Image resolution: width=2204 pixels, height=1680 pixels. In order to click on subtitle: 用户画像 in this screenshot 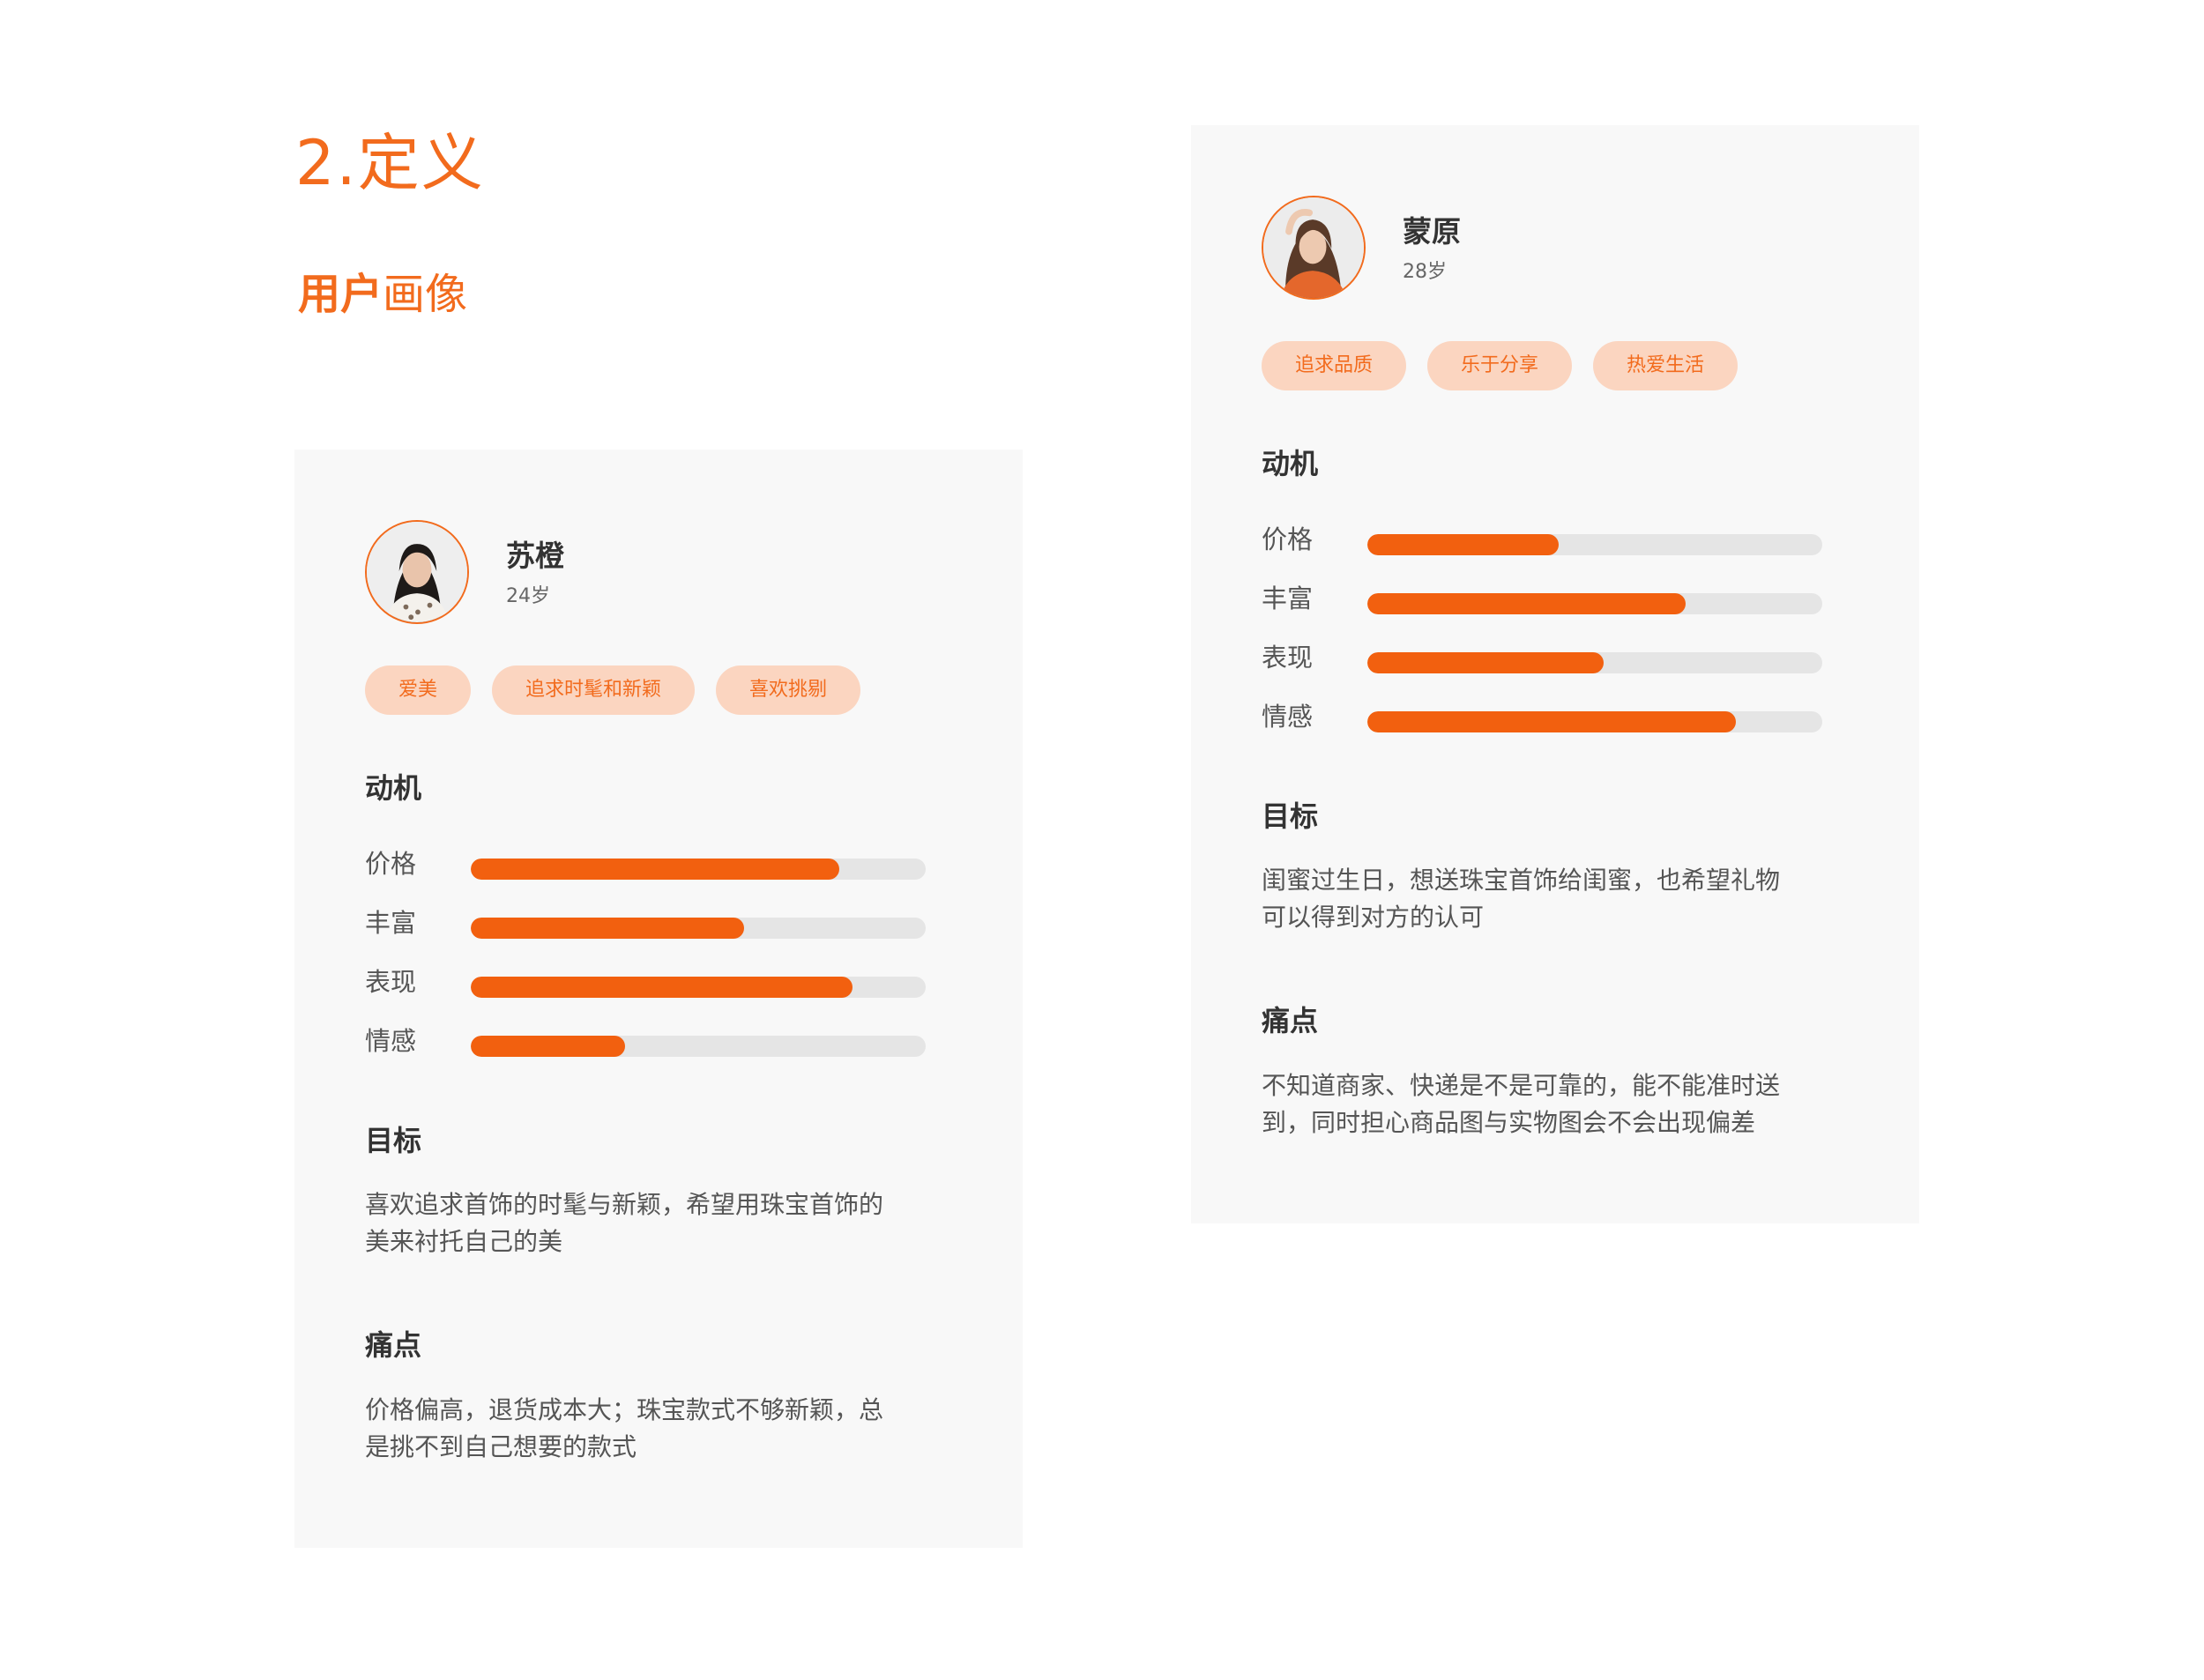, I will do `click(383, 294)`.